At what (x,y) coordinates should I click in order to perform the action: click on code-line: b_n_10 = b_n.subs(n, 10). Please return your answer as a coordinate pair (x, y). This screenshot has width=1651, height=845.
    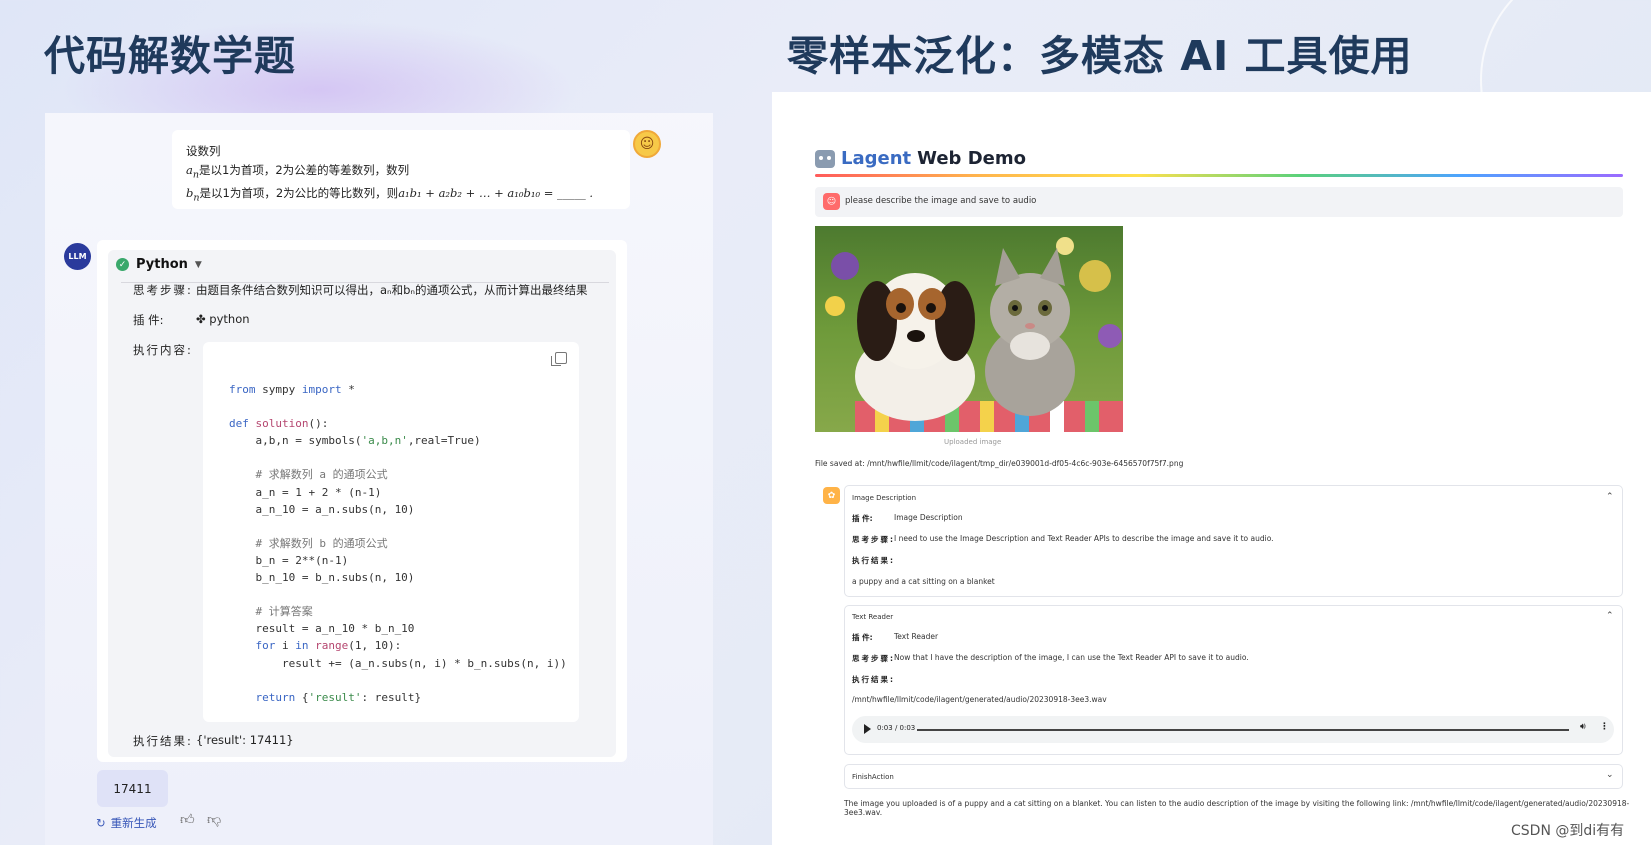
    Looking at the image, I should click on (335, 578).